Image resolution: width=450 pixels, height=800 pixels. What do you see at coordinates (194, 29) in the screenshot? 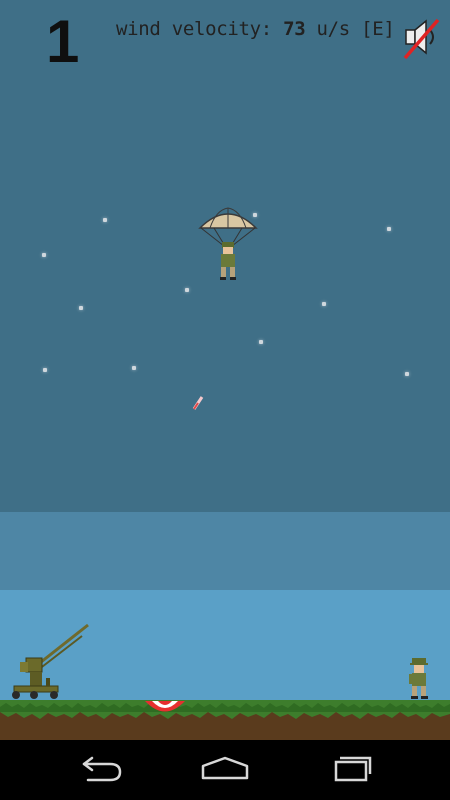
I see `wind-label: wind velocity:` at bounding box center [194, 29].